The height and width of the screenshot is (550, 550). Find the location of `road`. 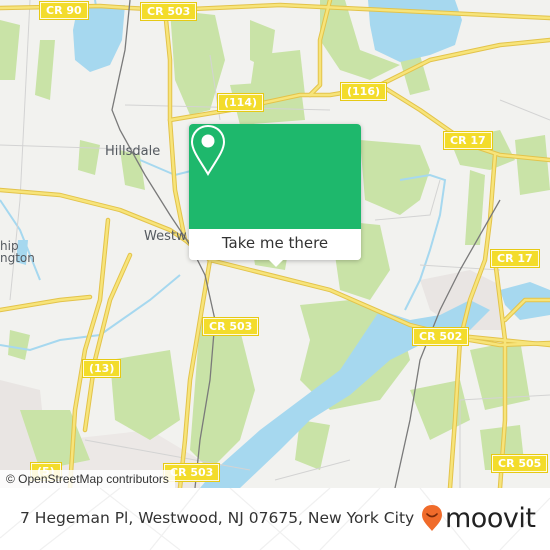

road is located at coordinates (46, 303).